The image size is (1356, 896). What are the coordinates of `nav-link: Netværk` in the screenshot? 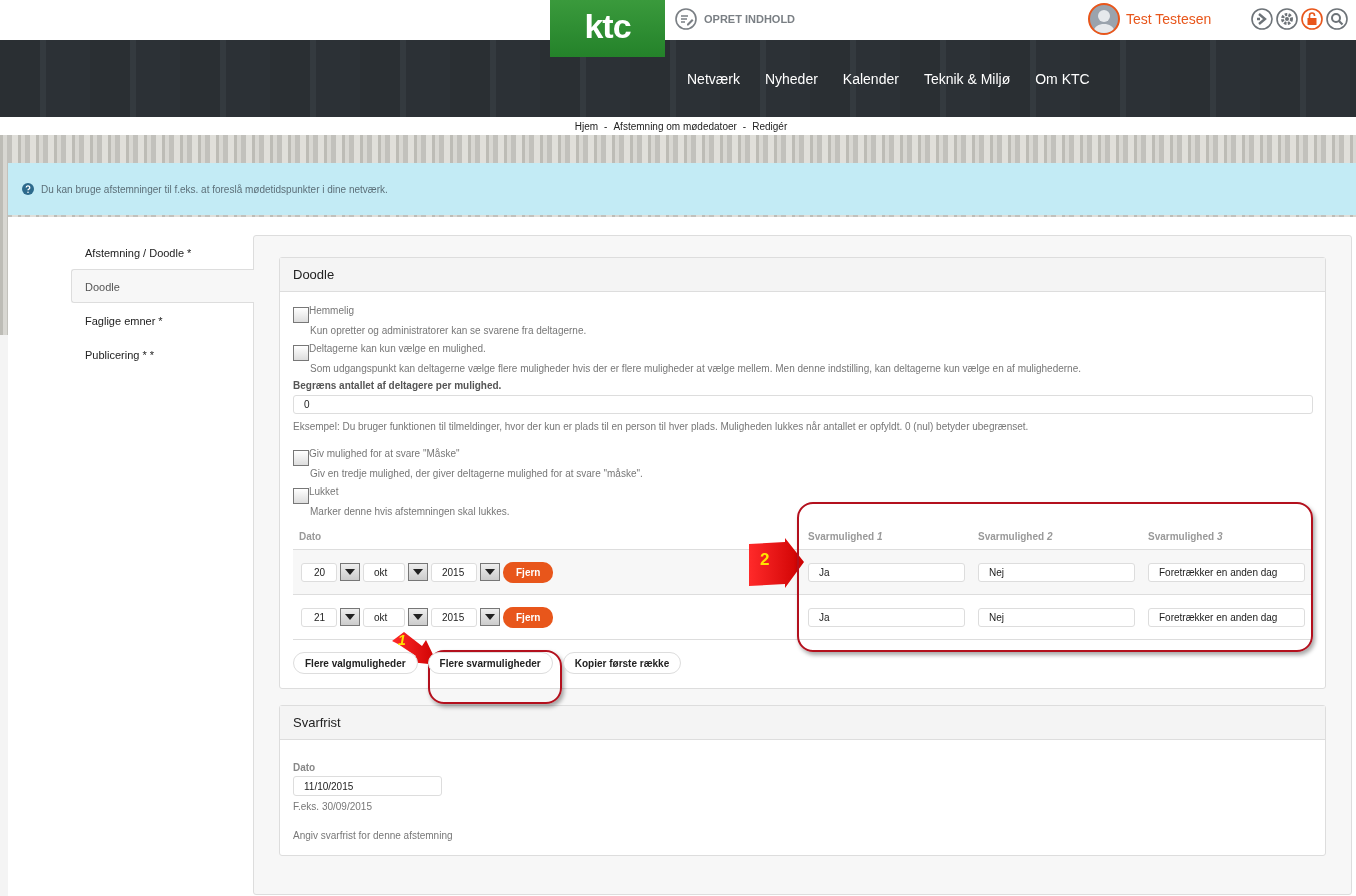 It's located at (713, 78).